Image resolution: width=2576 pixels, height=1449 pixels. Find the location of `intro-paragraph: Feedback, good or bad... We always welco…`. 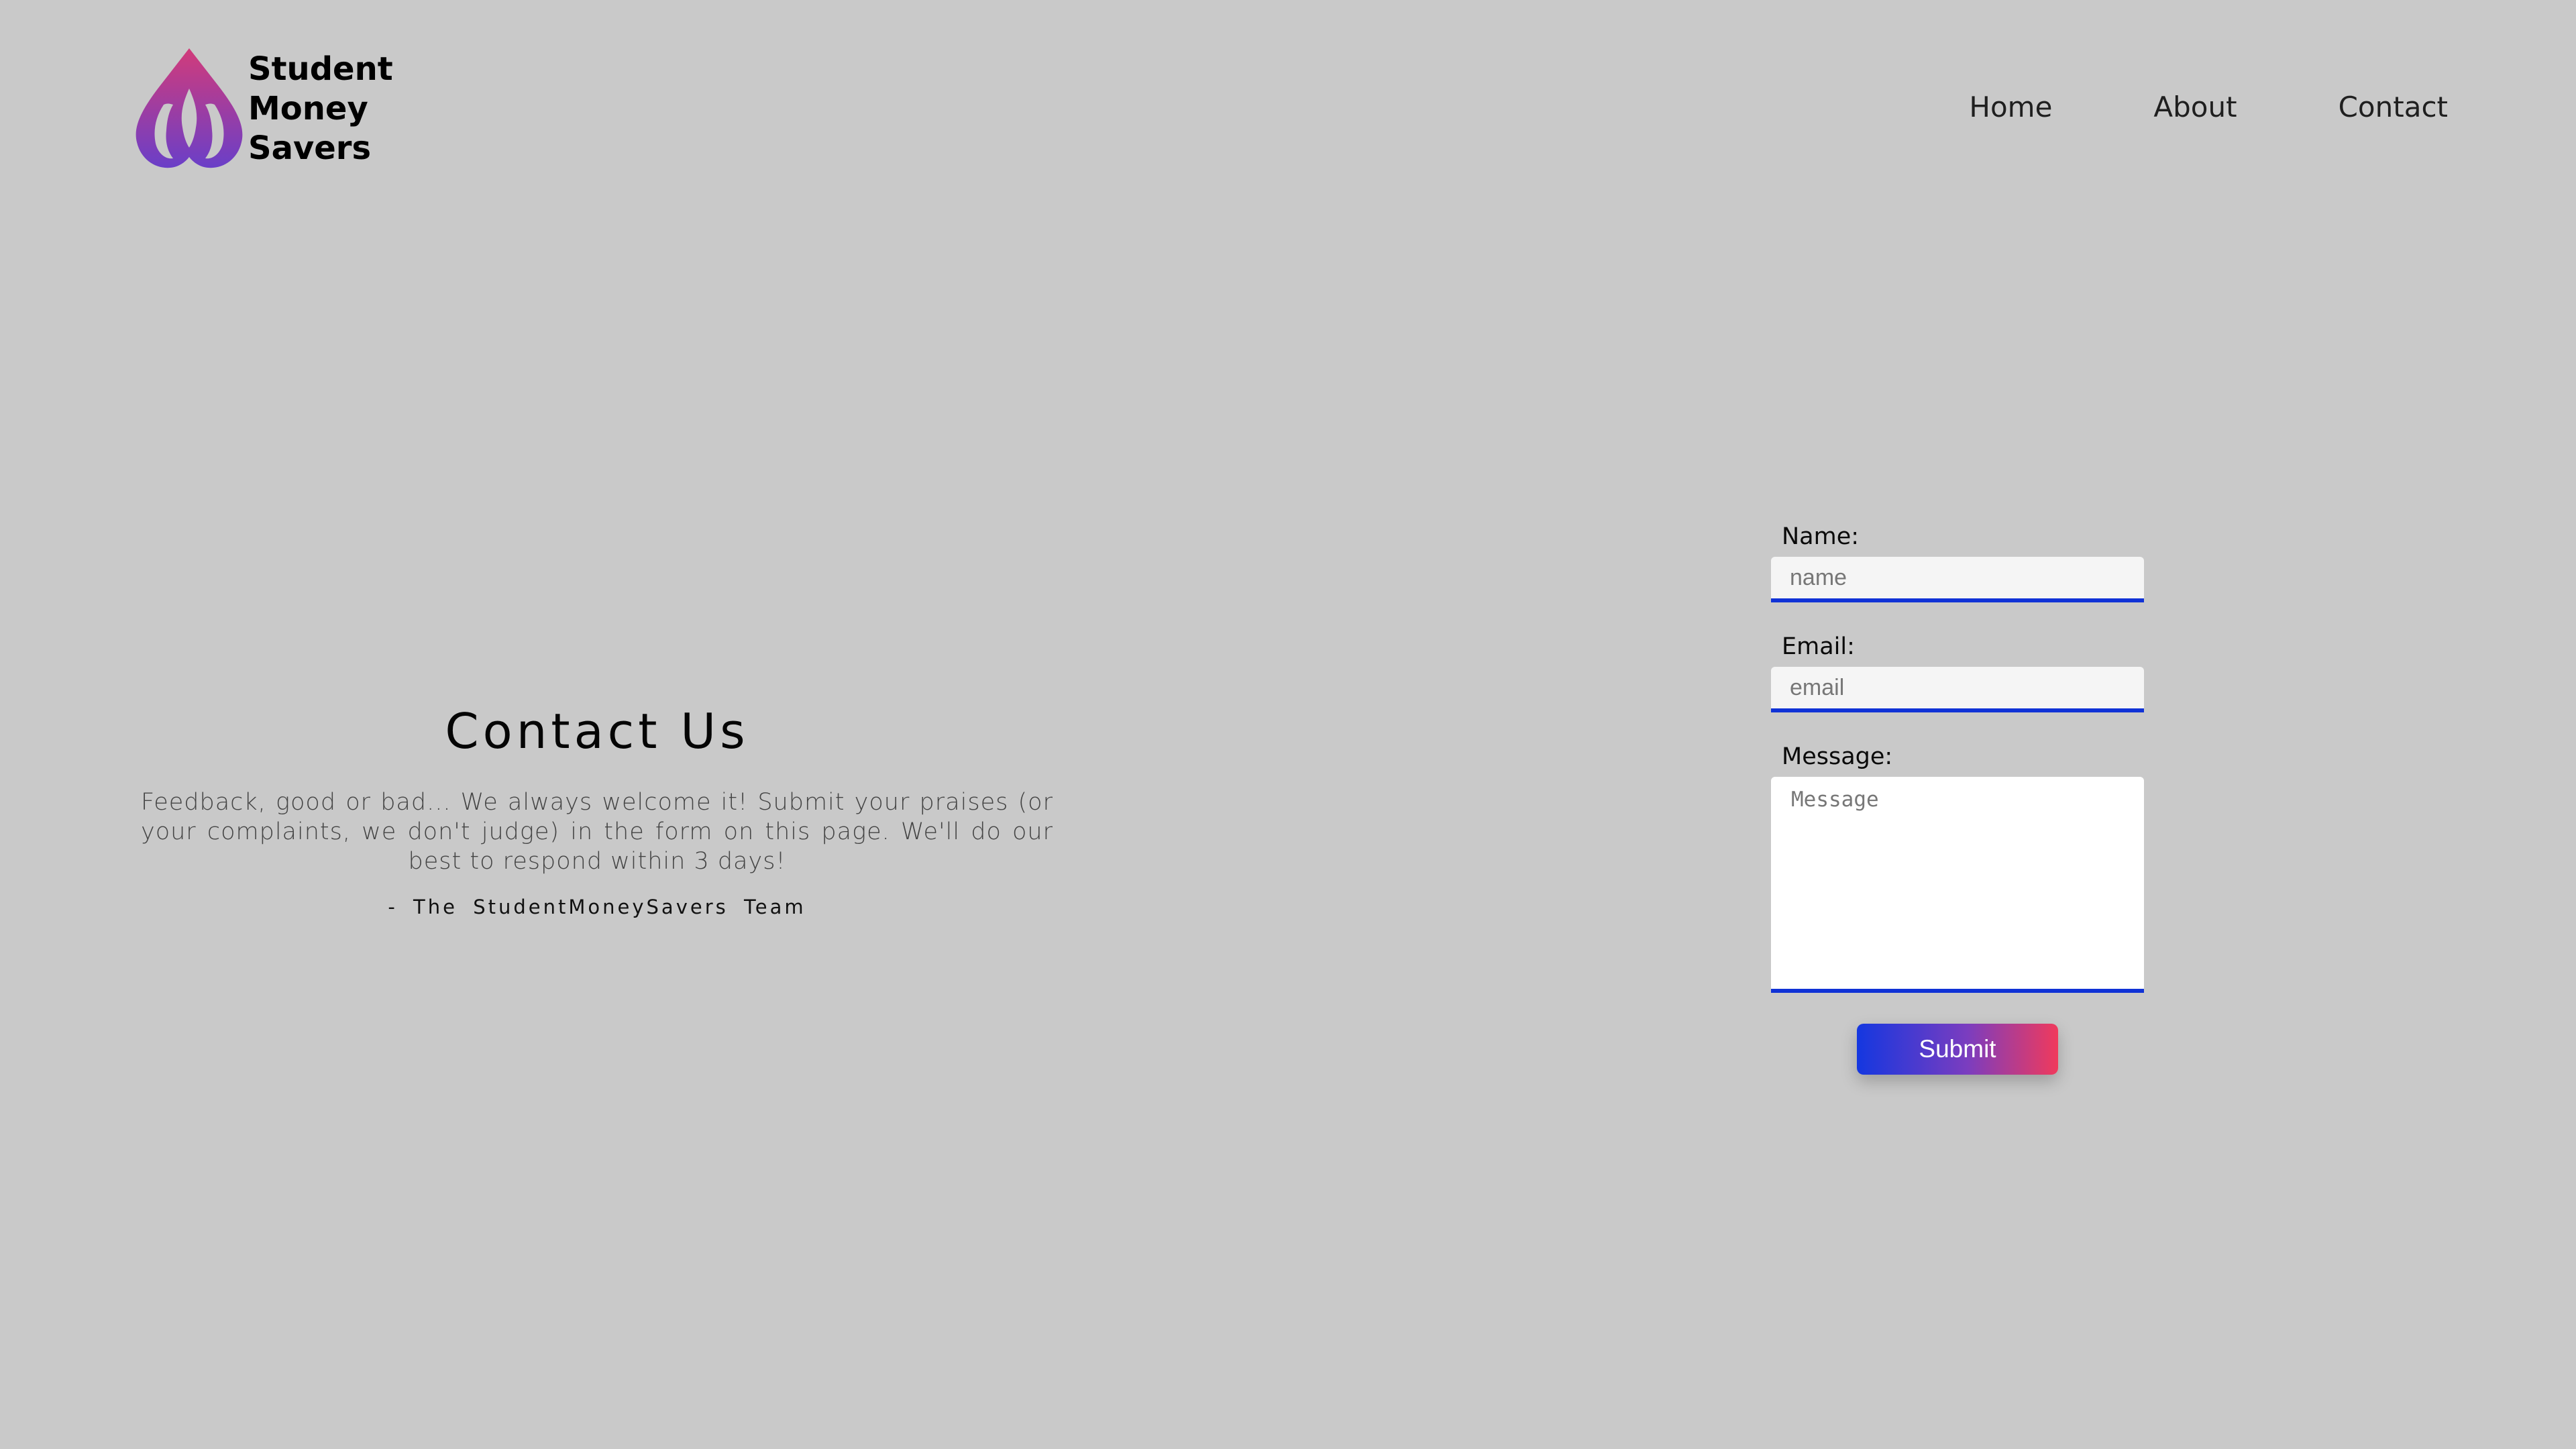

intro-paragraph: Feedback, good or bad... We always welco… is located at coordinates (597, 832).